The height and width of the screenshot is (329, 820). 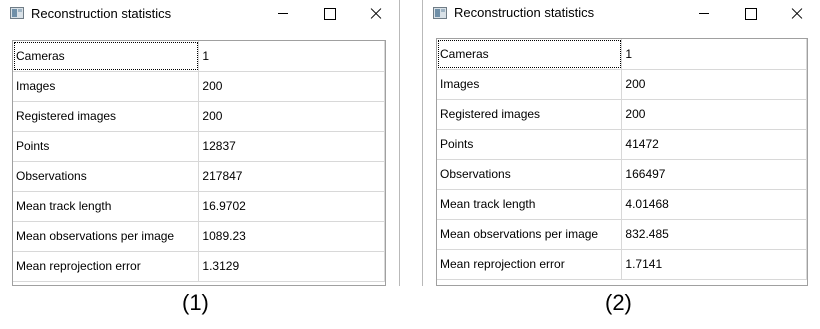 I want to click on table-row: Mean reprojection error 1.7141, so click(x=622, y=264).